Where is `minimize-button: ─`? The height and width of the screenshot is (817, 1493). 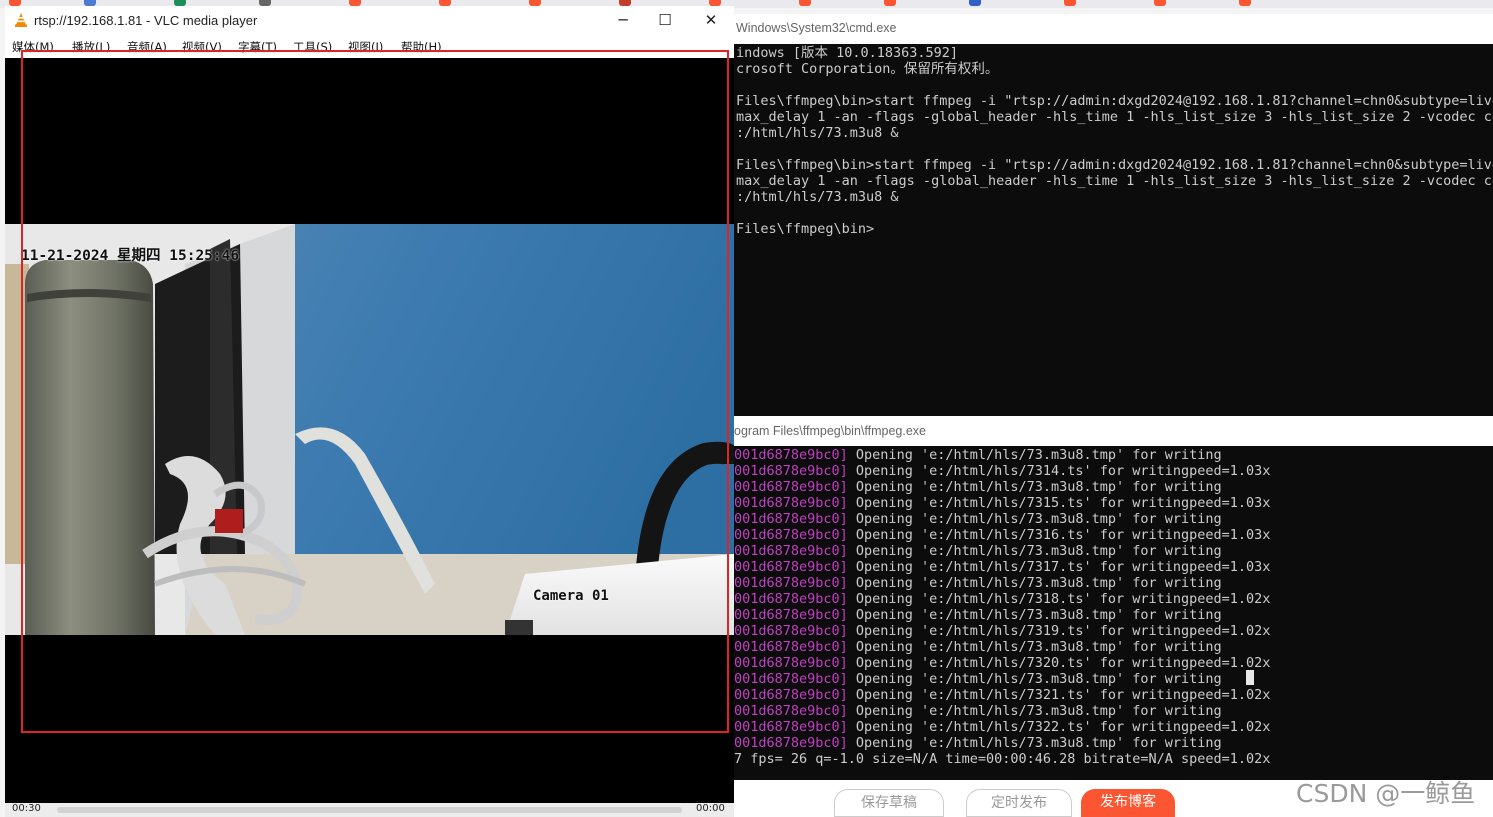 minimize-button: ─ is located at coordinates (623, 20).